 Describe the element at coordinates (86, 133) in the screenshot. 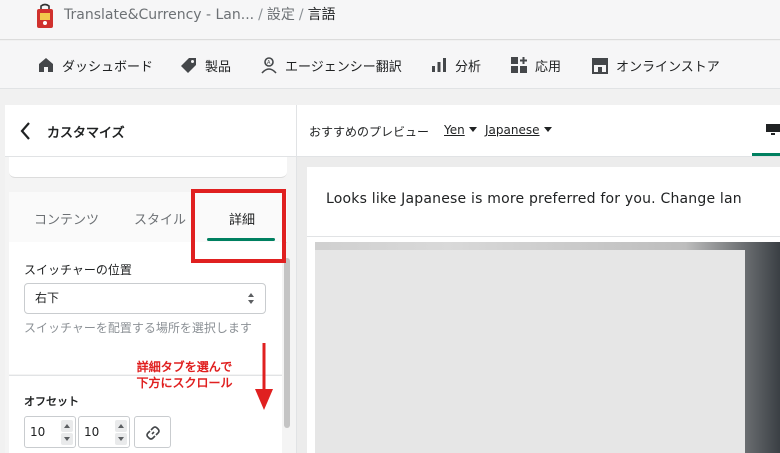

I see `panel-title: カスタマイズ` at that location.